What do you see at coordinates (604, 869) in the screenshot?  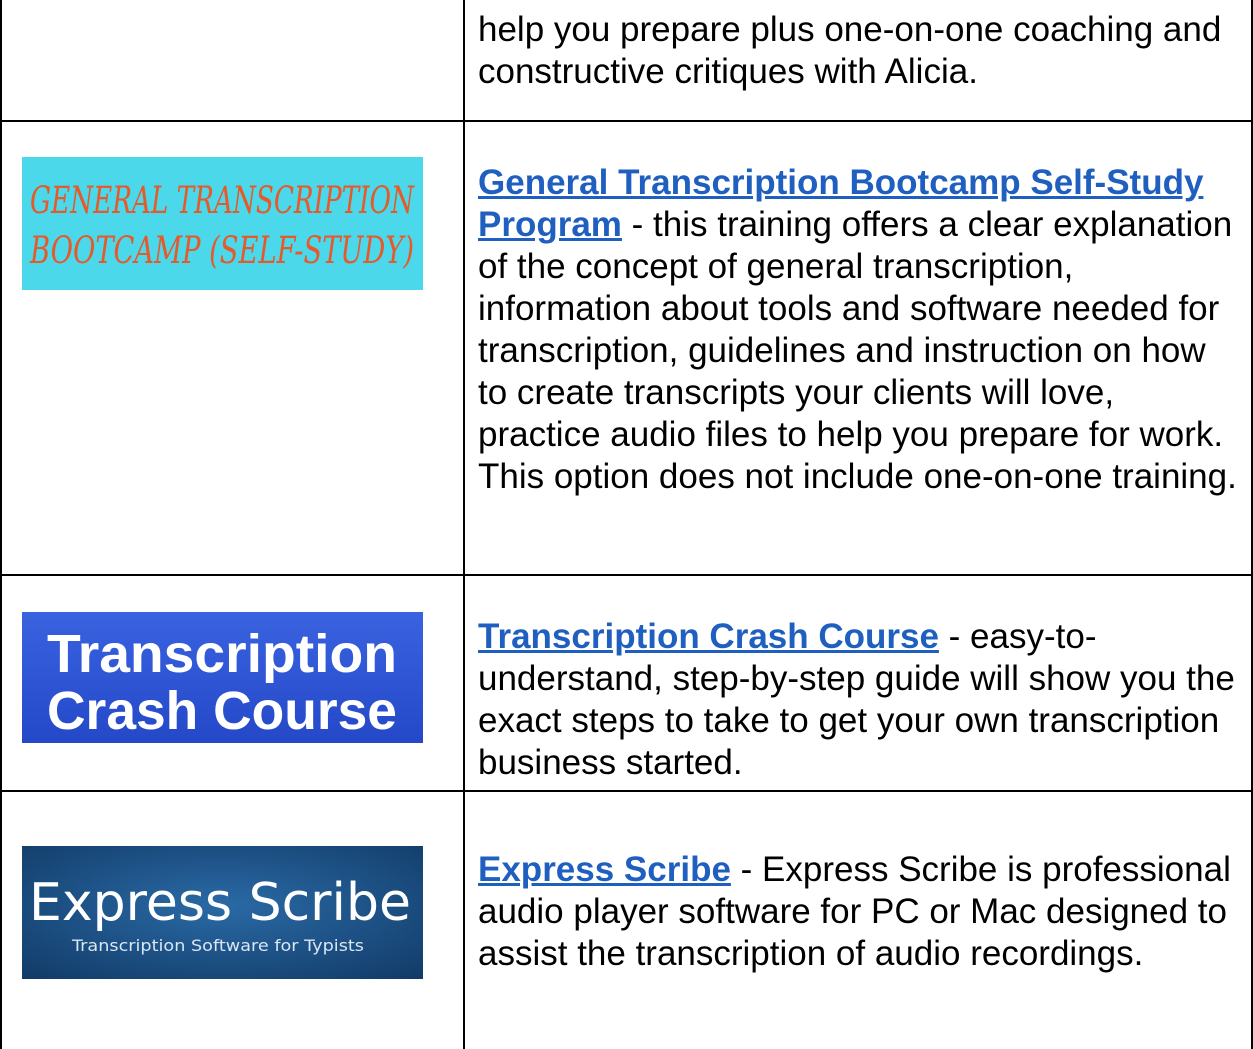 I see `express-scribe-link: Express Scribe` at bounding box center [604, 869].